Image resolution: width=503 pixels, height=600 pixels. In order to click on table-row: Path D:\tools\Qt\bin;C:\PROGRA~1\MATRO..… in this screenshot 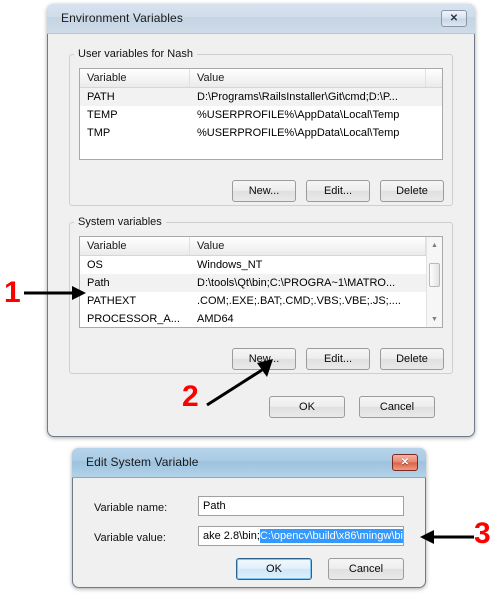, I will do `click(261, 283)`.